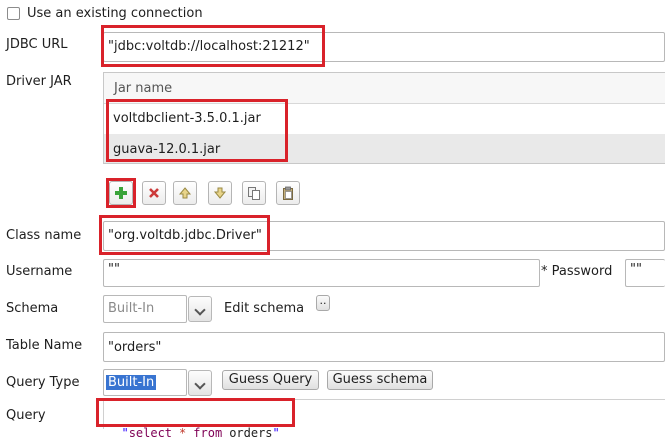 The image size is (665, 444). Describe the element at coordinates (32, 308) in the screenshot. I see `schema-label: Schema` at that location.